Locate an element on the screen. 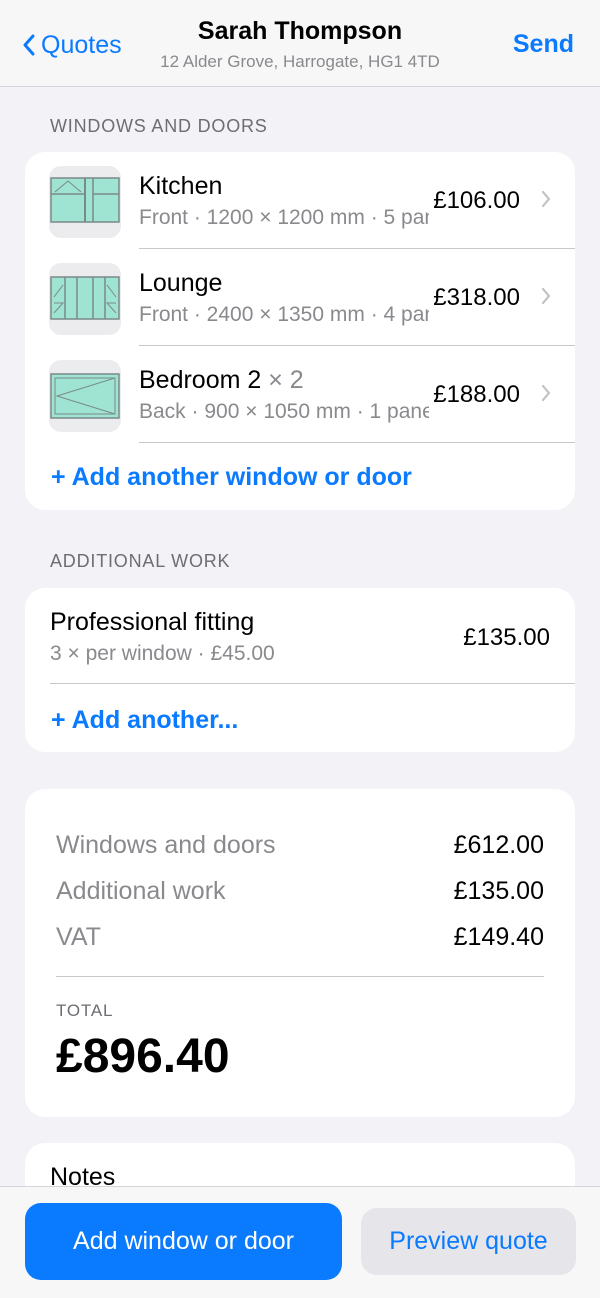 The height and width of the screenshot is (1298, 600). summary-vat-value: £149.40 is located at coordinates (498, 937).